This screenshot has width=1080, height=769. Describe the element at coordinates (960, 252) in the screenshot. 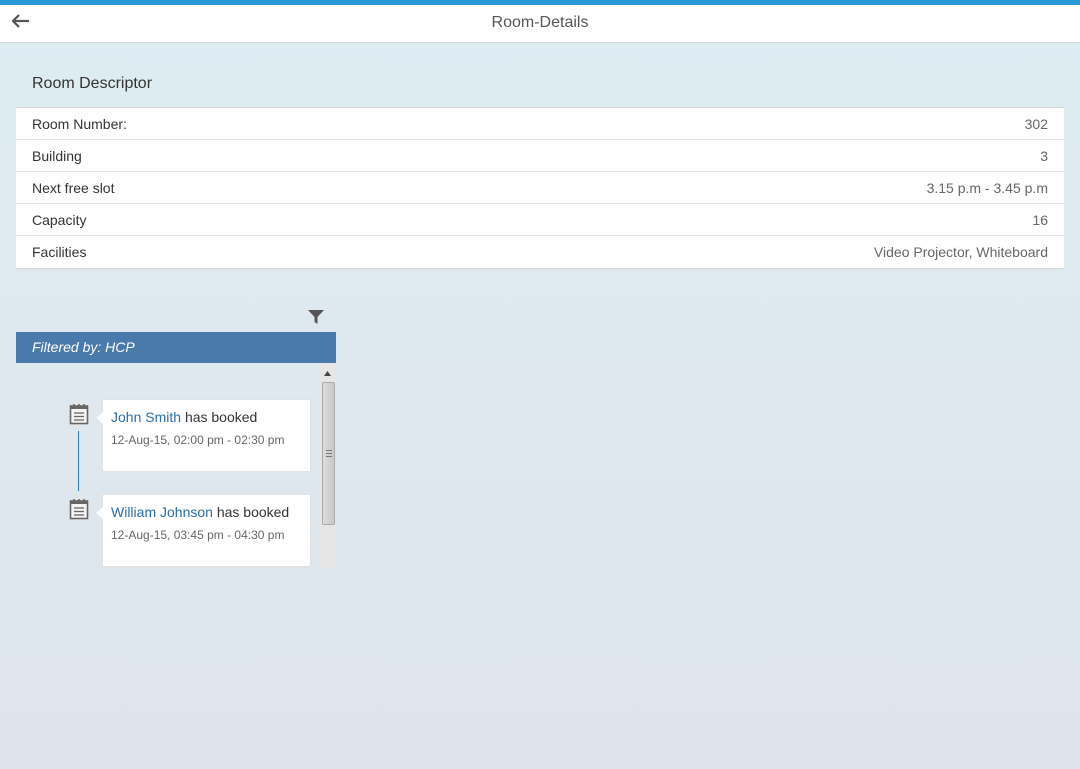

I see `row-value: Video Projector, Whiteboard` at that location.